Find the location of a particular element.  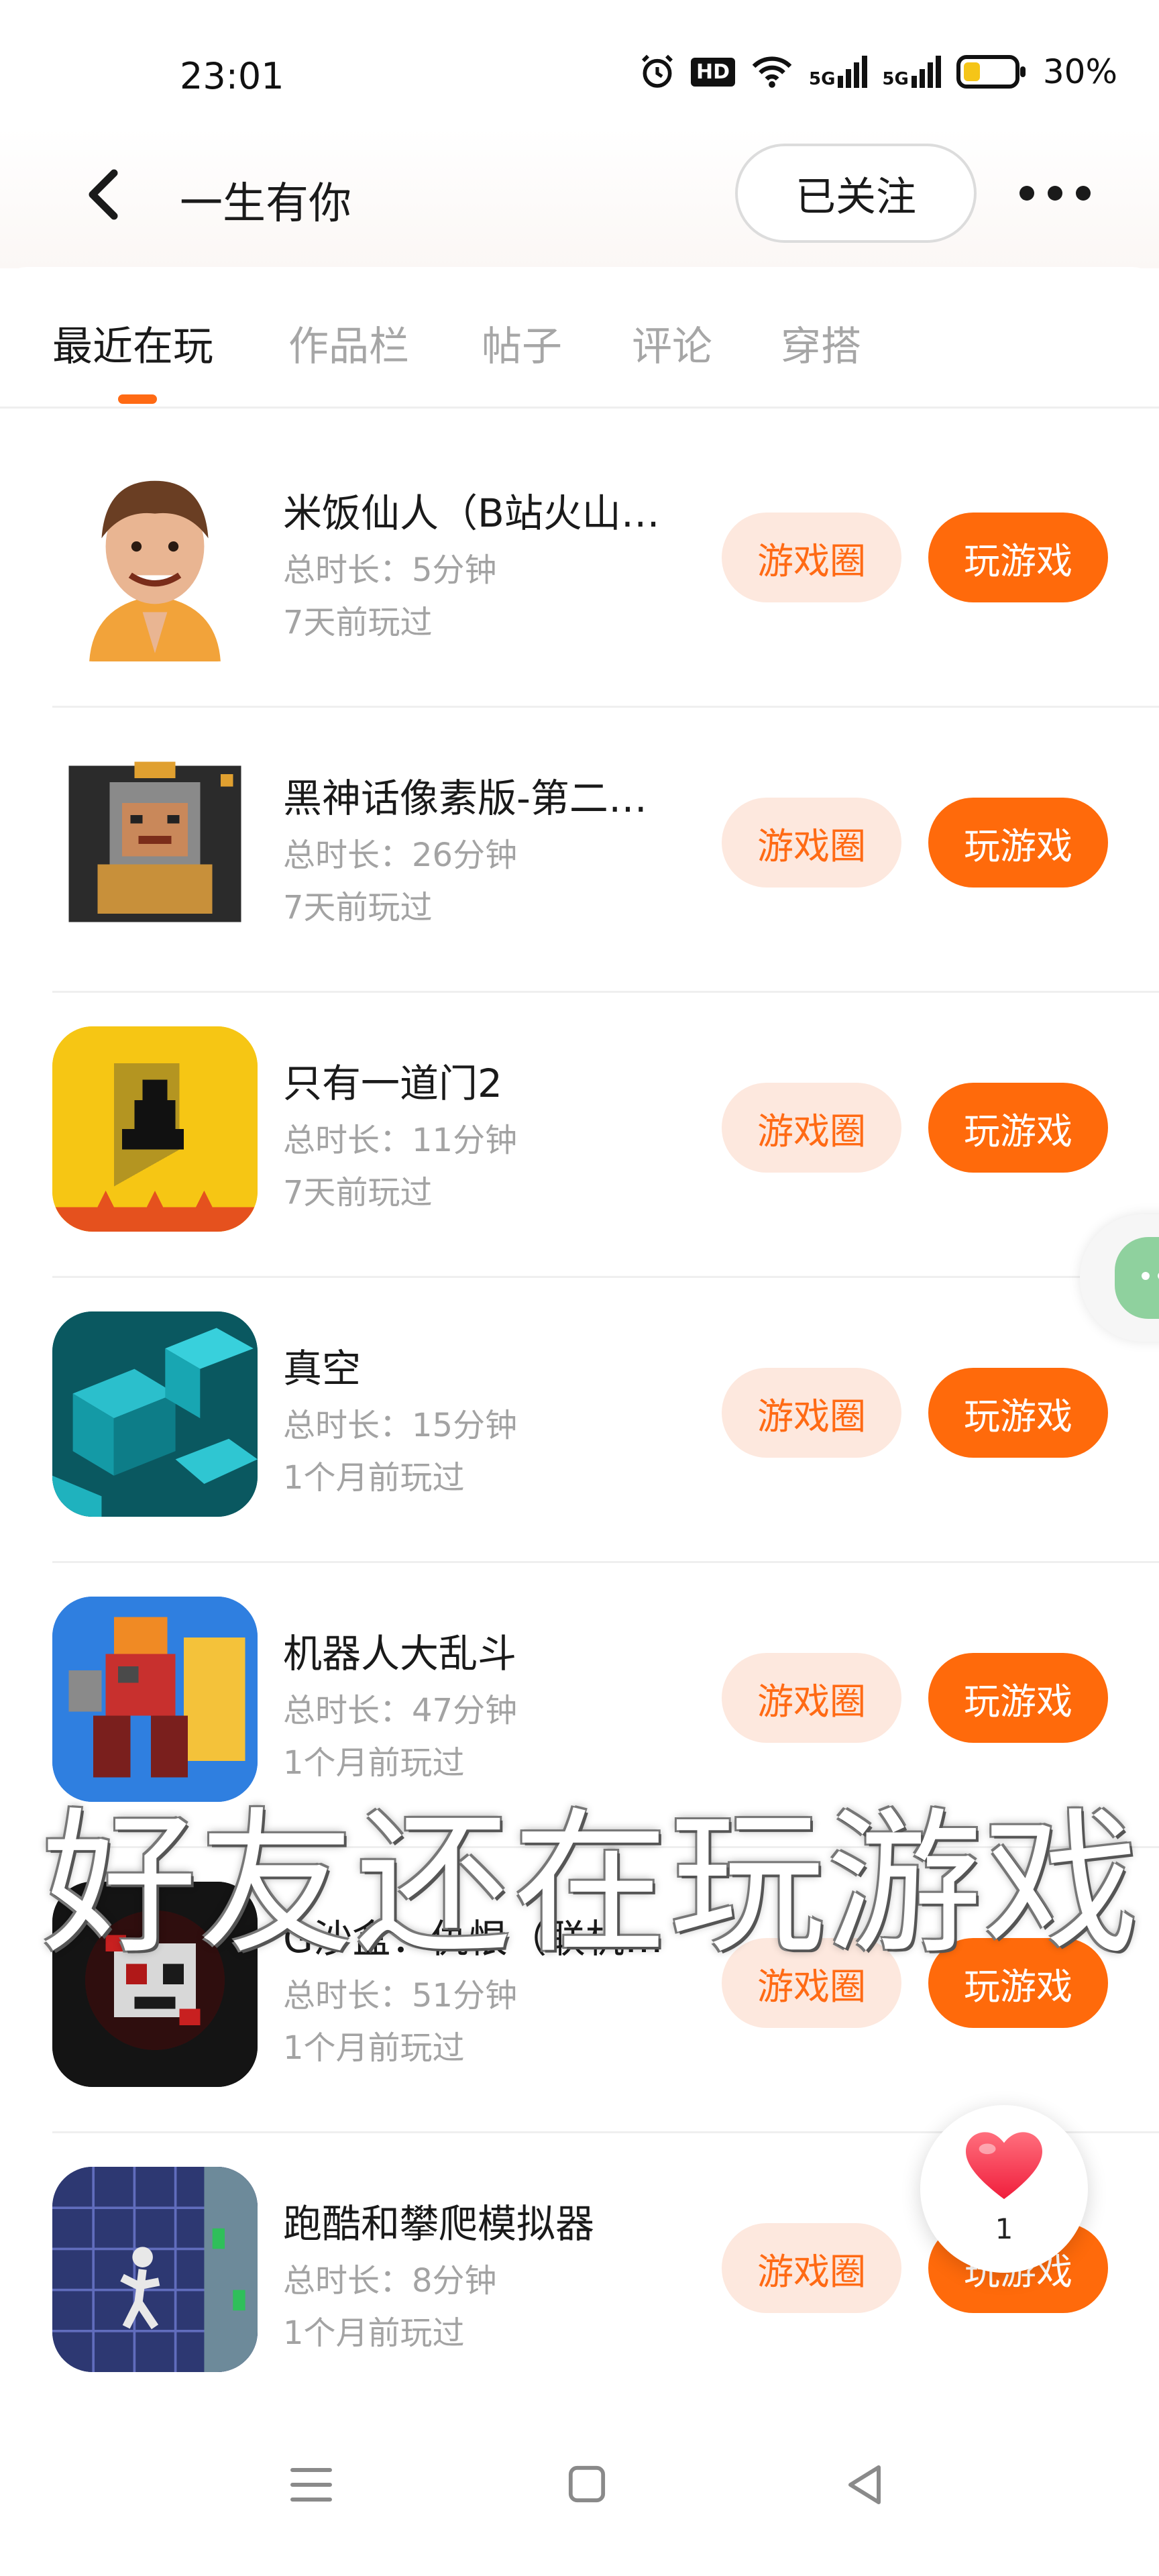

like-button: 1 is located at coordinates (1004, 2189).